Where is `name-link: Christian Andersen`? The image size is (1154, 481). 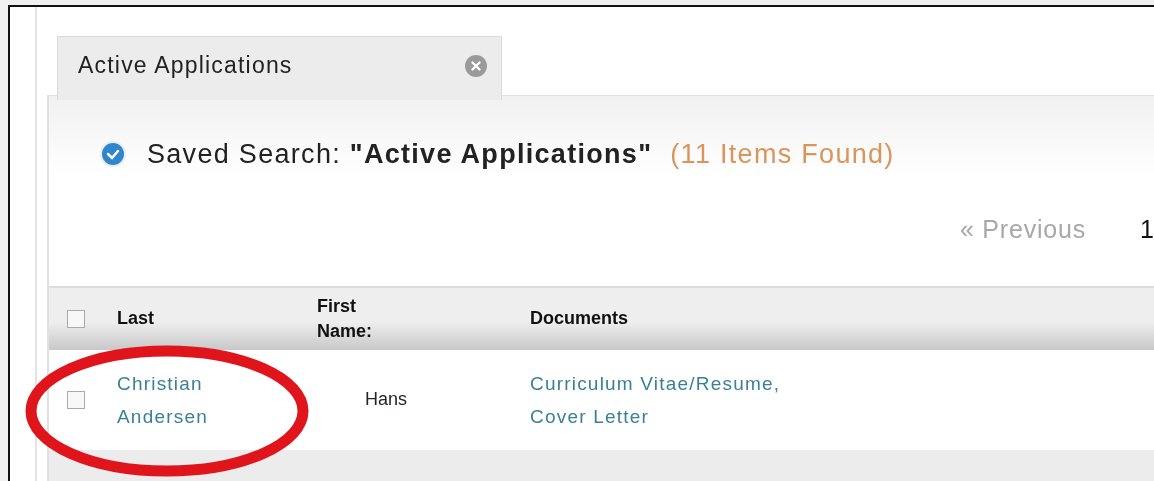
name-link: Christian Andersen is located at coordinates (162, 400).